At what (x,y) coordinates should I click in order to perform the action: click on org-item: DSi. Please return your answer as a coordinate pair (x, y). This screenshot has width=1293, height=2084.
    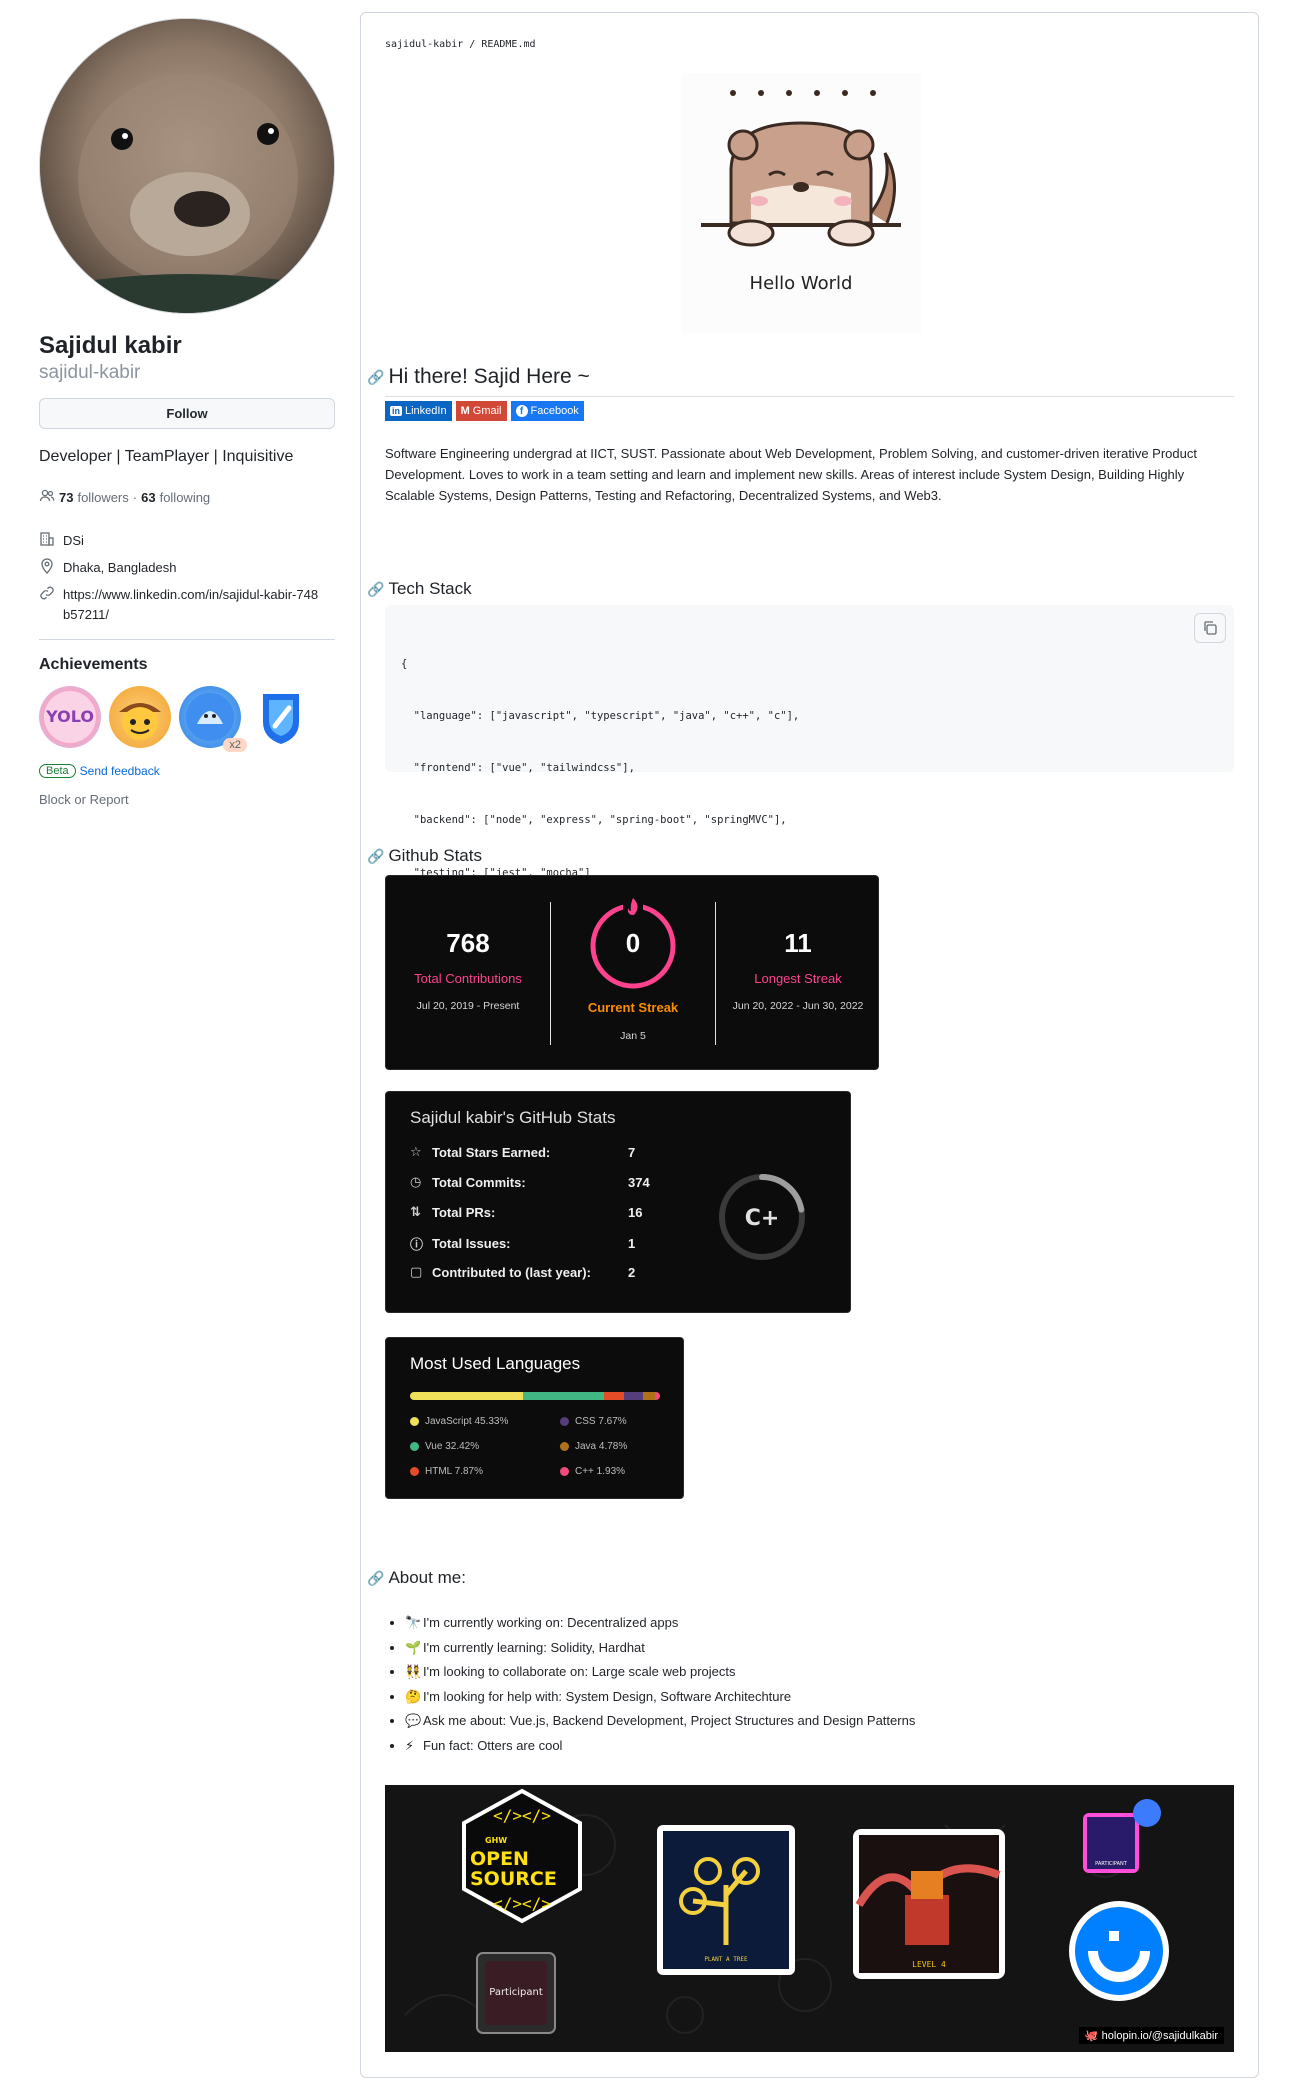
    Looking at the image, I should click on (187, 542).